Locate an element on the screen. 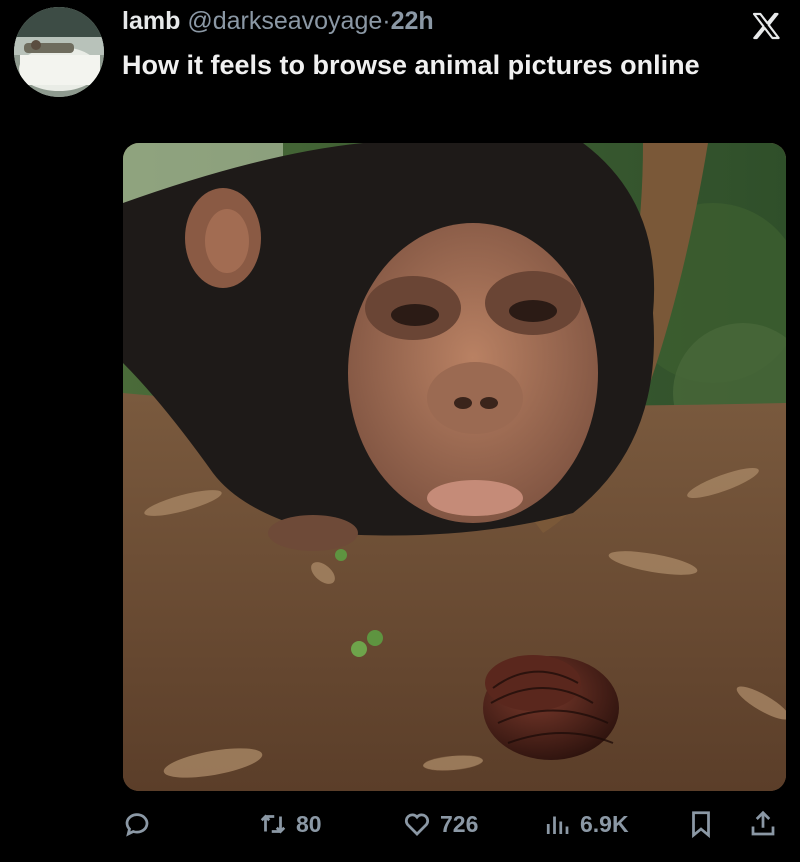 The width and height of the screenshot is (800, 862). like-button: 726 is located at coordinates (440, 824).